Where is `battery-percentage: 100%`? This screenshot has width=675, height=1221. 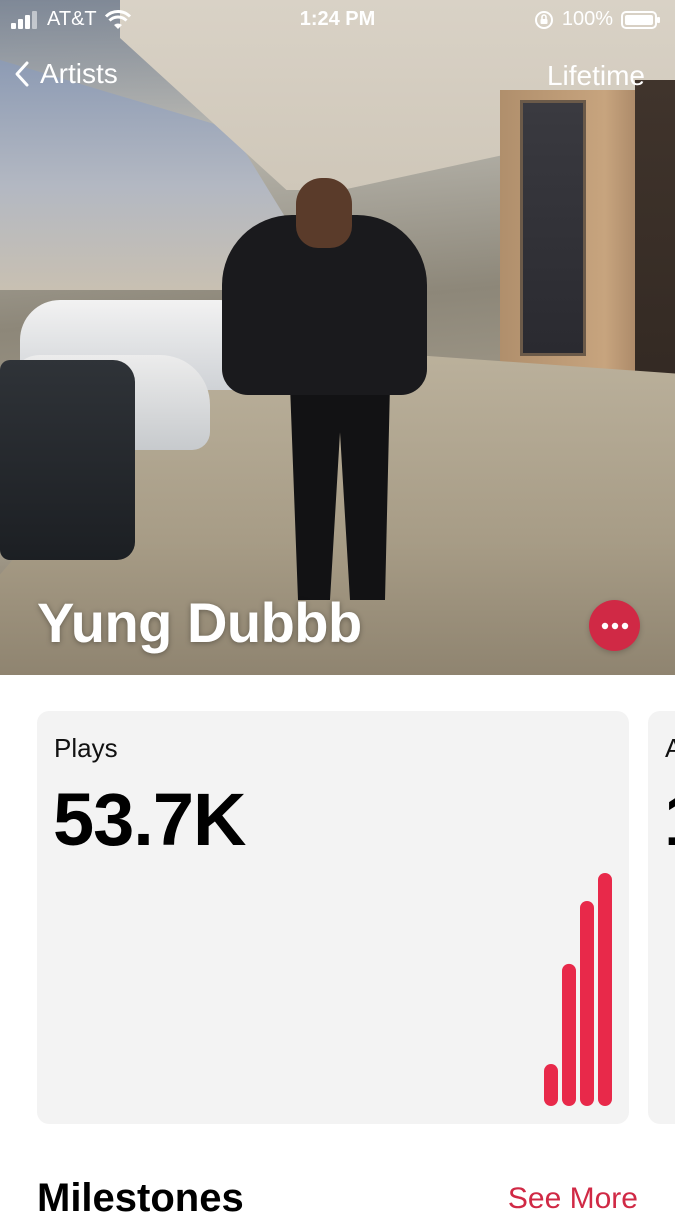
battery-percentage: 100% is located at coordinates (587, 19).